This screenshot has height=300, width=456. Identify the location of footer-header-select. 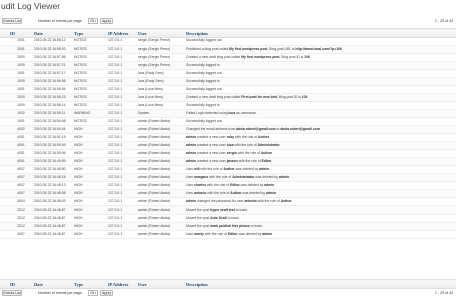
(4, 284).